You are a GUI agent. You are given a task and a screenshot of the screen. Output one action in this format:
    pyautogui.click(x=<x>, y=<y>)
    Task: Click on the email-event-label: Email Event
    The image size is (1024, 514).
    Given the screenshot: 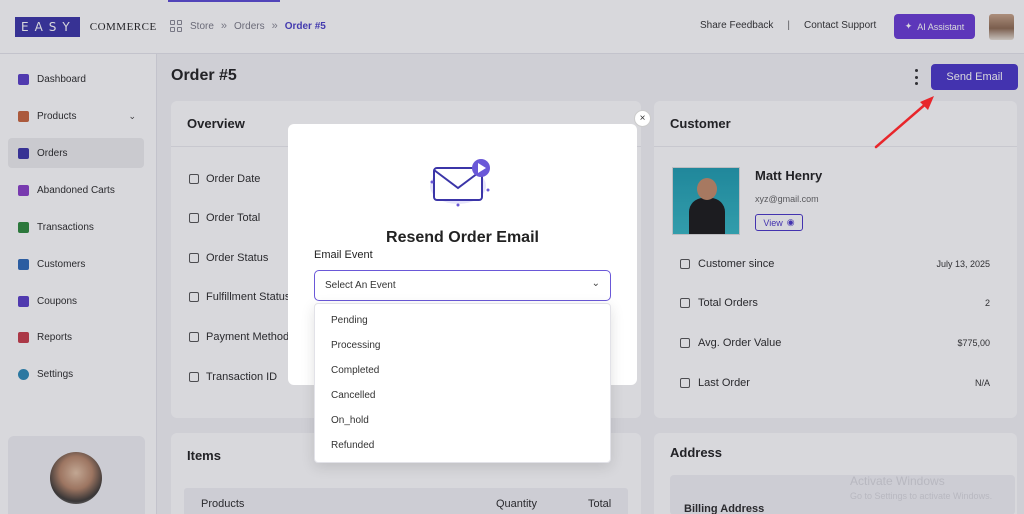 What is the action you would take?
    pyautogui.click(x=343, y=255)
    